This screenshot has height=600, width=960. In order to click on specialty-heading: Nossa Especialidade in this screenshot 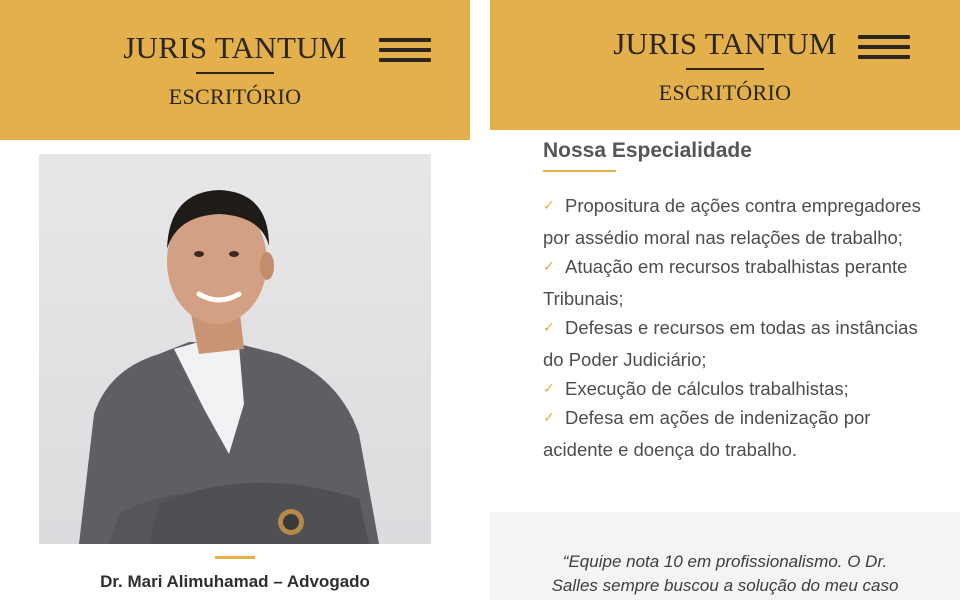, I will do `click(647, 150)`.